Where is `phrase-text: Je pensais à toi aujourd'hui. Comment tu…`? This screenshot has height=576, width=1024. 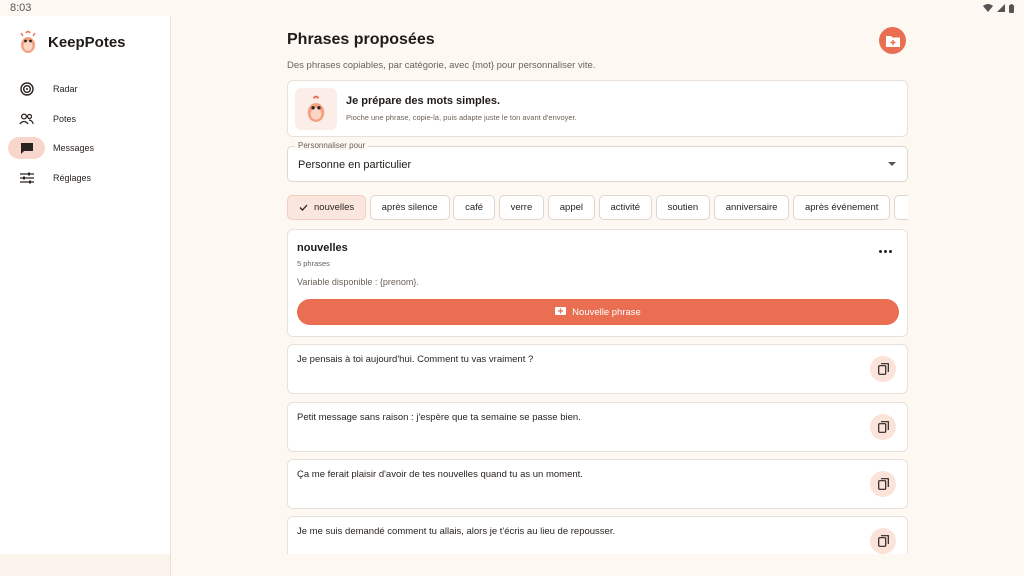 phrase-text: Je pensais à toi aujourd'hui. Comment tu… is located at coordinates (415, 359).